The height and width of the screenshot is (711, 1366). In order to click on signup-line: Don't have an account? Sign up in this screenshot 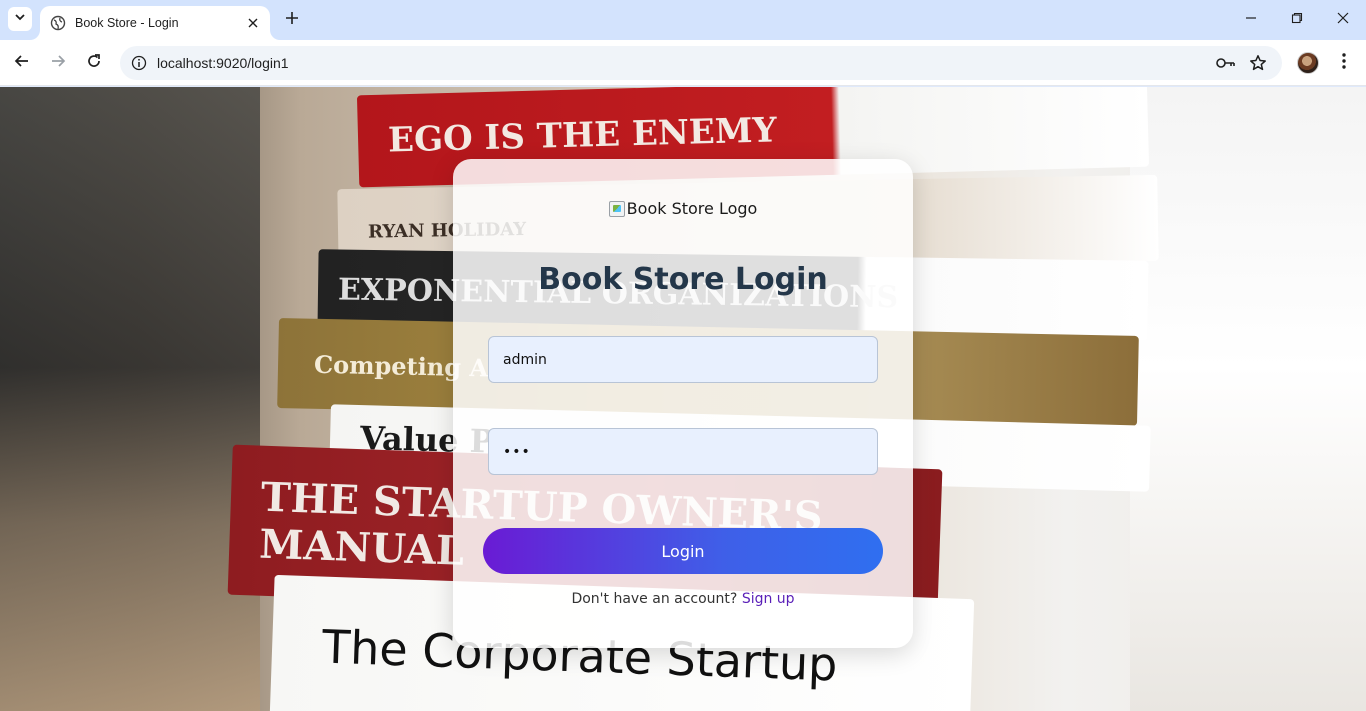, I will do `click(683, 599)`.